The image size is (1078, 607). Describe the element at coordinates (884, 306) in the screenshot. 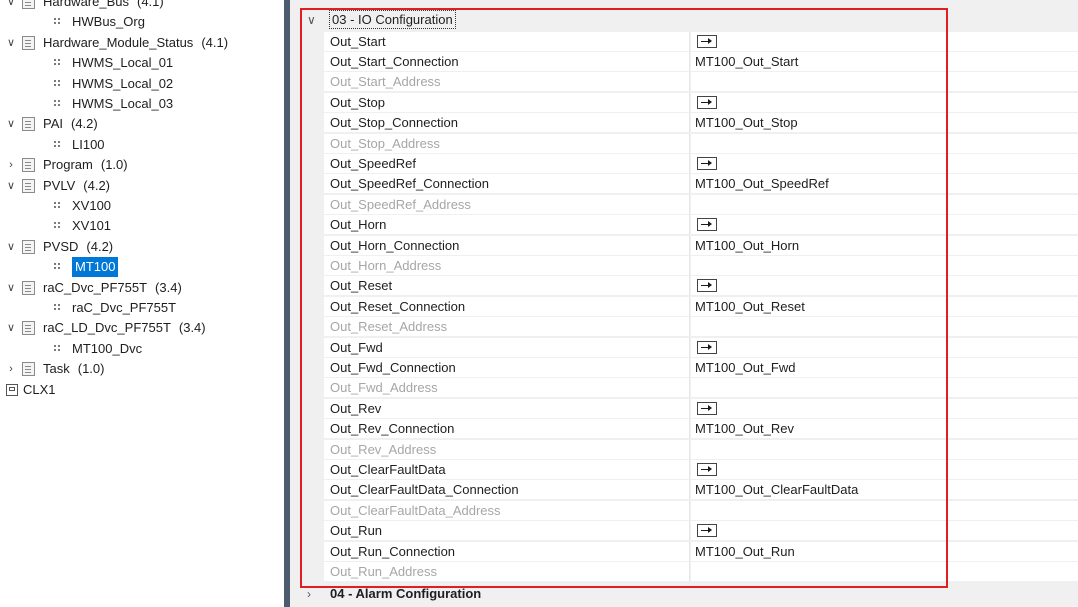

I see `property-value: MT100_Out_Reset` at that location.